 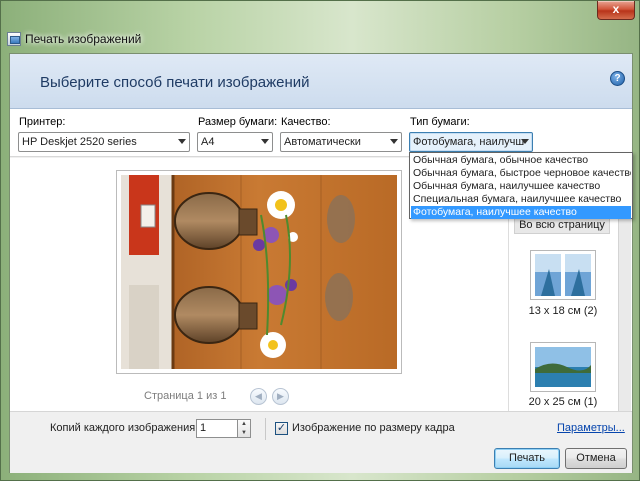 What do you see at coordinates (14, 39) in the screenshot?
I see `print-photos-icon` at bounding box center [14, 39].